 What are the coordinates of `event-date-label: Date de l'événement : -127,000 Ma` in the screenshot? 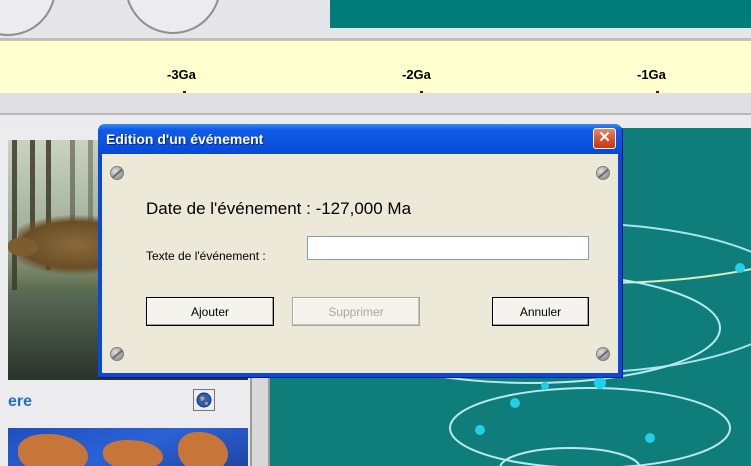 It's located at (279, 208).